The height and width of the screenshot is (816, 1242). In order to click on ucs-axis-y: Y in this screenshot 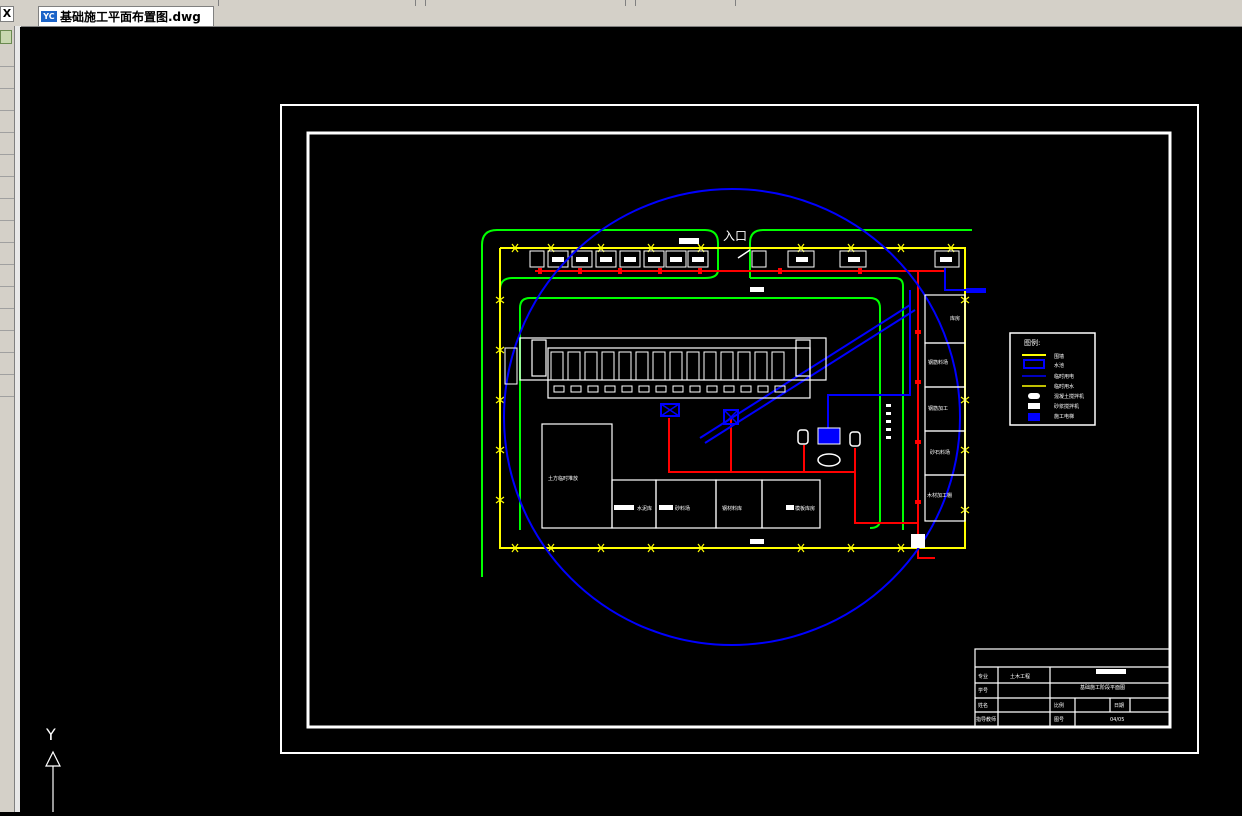, I will do `click(50, 734)`.